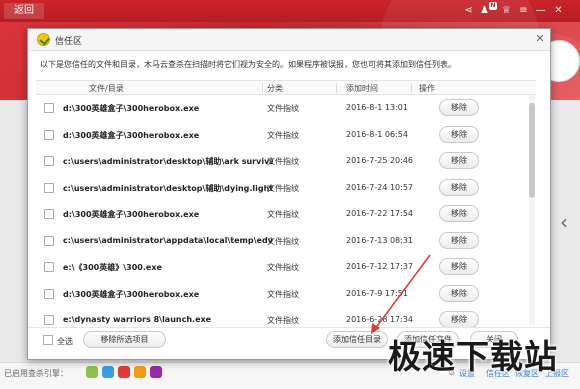 The image size is (580, 389). Describe the element at coordinates (379, 266) in the screenshot. I see `row-time: 2016-7-12 17:37` at that location.